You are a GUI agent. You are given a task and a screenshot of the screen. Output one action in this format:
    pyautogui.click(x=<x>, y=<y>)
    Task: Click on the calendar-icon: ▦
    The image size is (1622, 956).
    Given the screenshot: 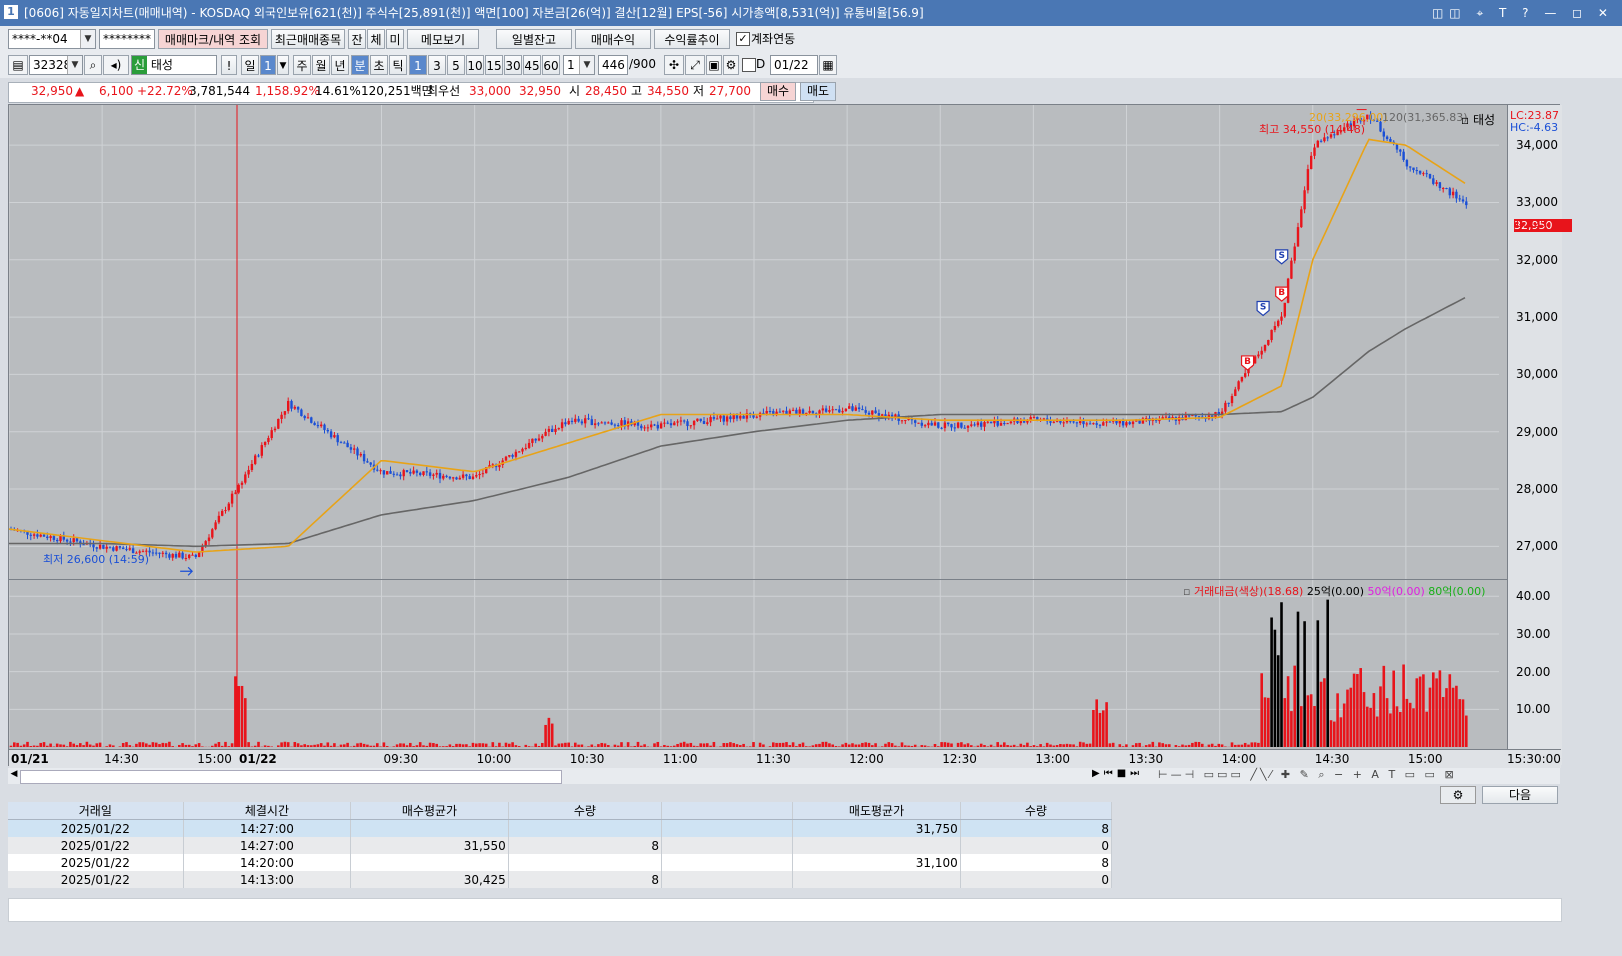 What is the action you would take?
    pyautogui.click(x=828, y=65)
    